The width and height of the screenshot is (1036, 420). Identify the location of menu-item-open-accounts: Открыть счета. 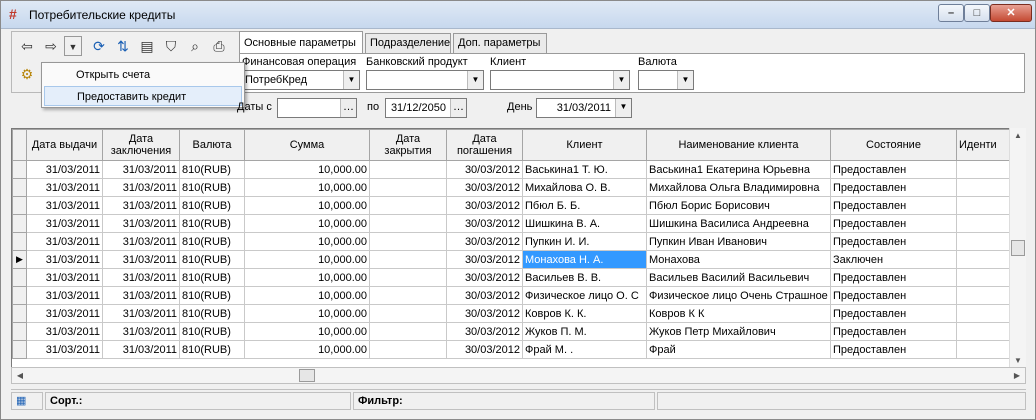
(143, 75).